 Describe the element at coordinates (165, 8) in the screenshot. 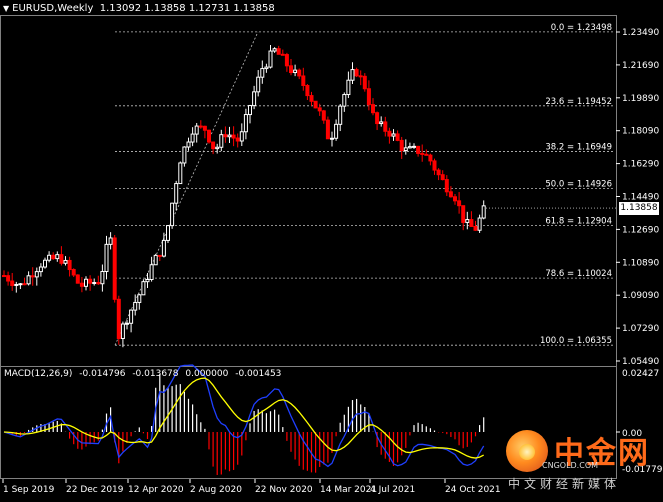

I see `ohlc-high: 1.13858` at that location.